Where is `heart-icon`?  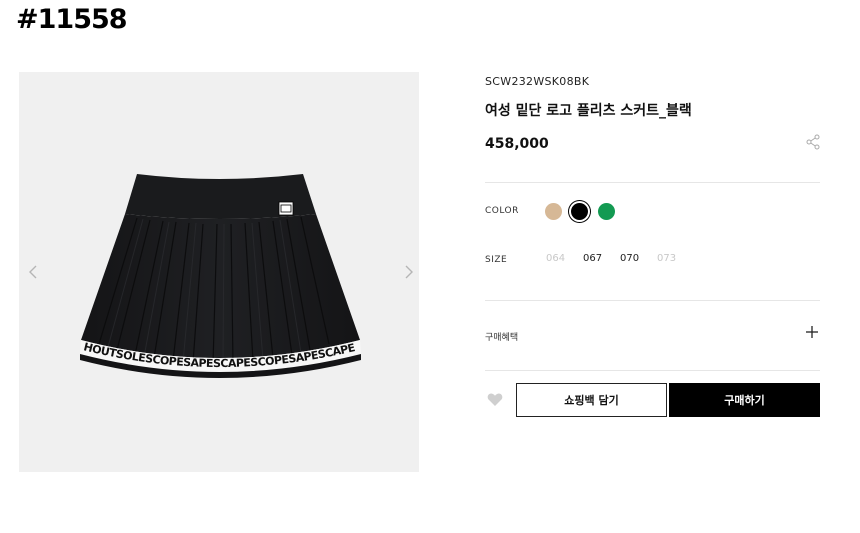
heart-icon is located at coordinates (495, 399).